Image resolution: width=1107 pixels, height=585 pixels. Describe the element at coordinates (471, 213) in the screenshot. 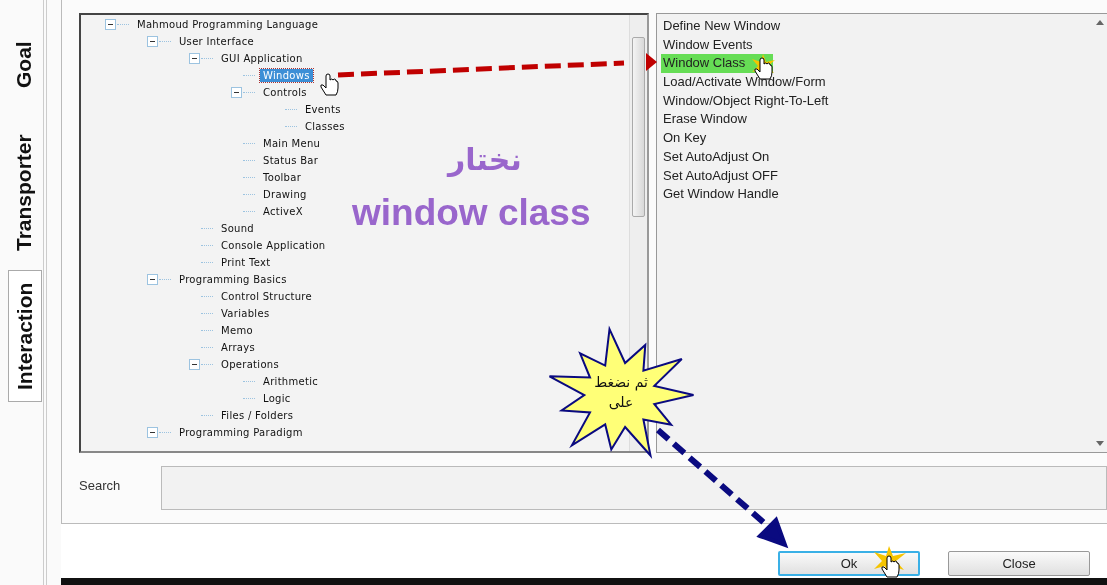

I see `annotation-text: window class` at that location.